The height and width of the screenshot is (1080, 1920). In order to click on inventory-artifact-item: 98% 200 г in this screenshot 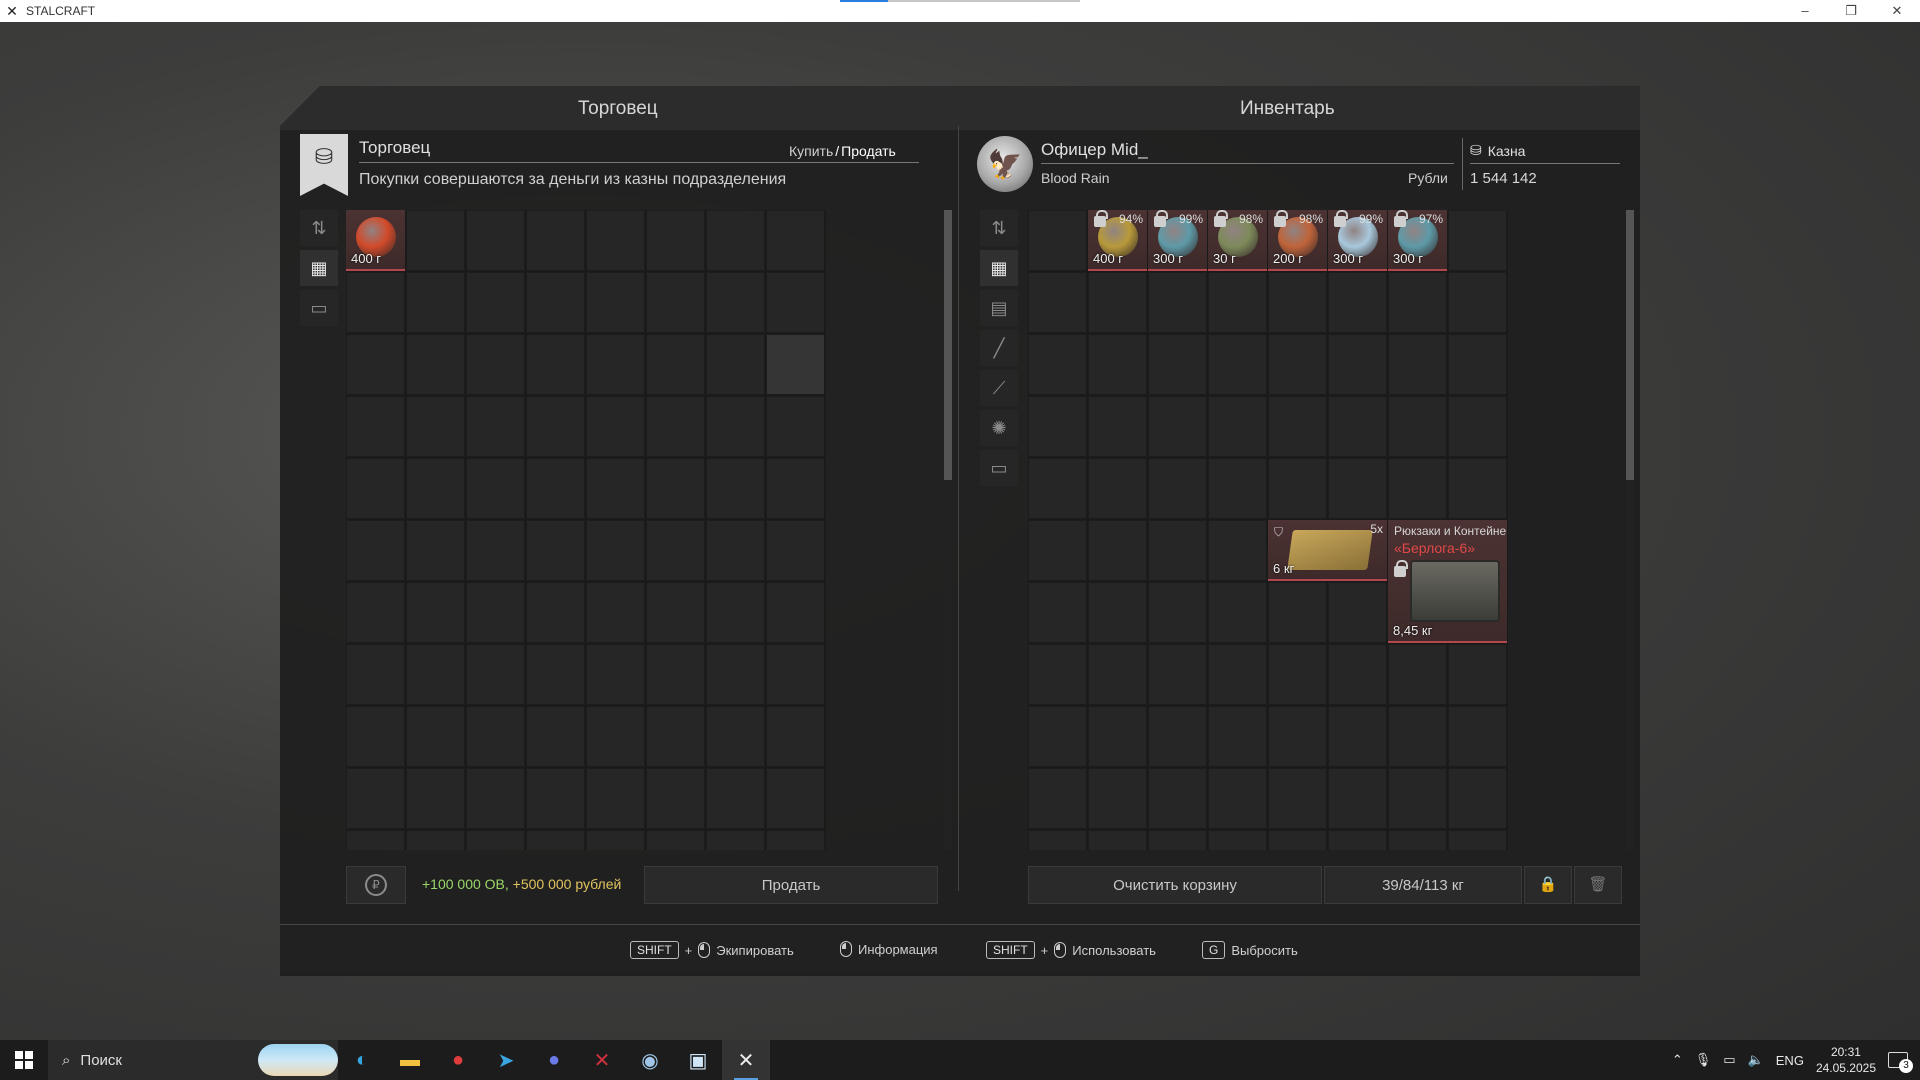, I will do `click(1297, 240)`.